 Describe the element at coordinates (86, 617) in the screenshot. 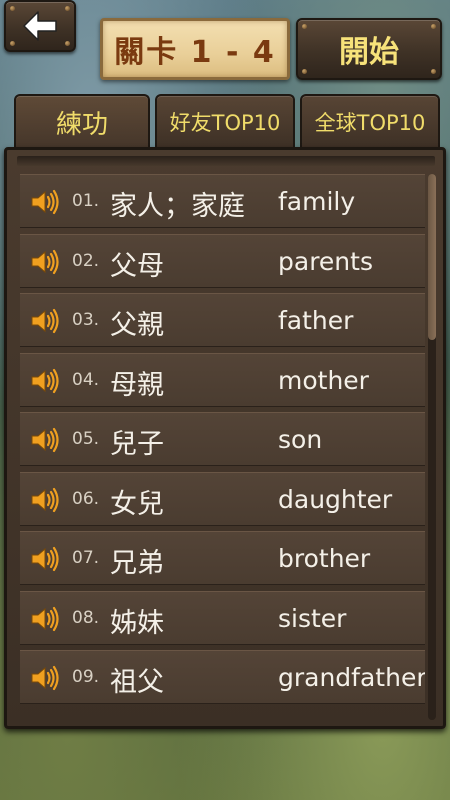

I see `word-number: 08.` at that location.